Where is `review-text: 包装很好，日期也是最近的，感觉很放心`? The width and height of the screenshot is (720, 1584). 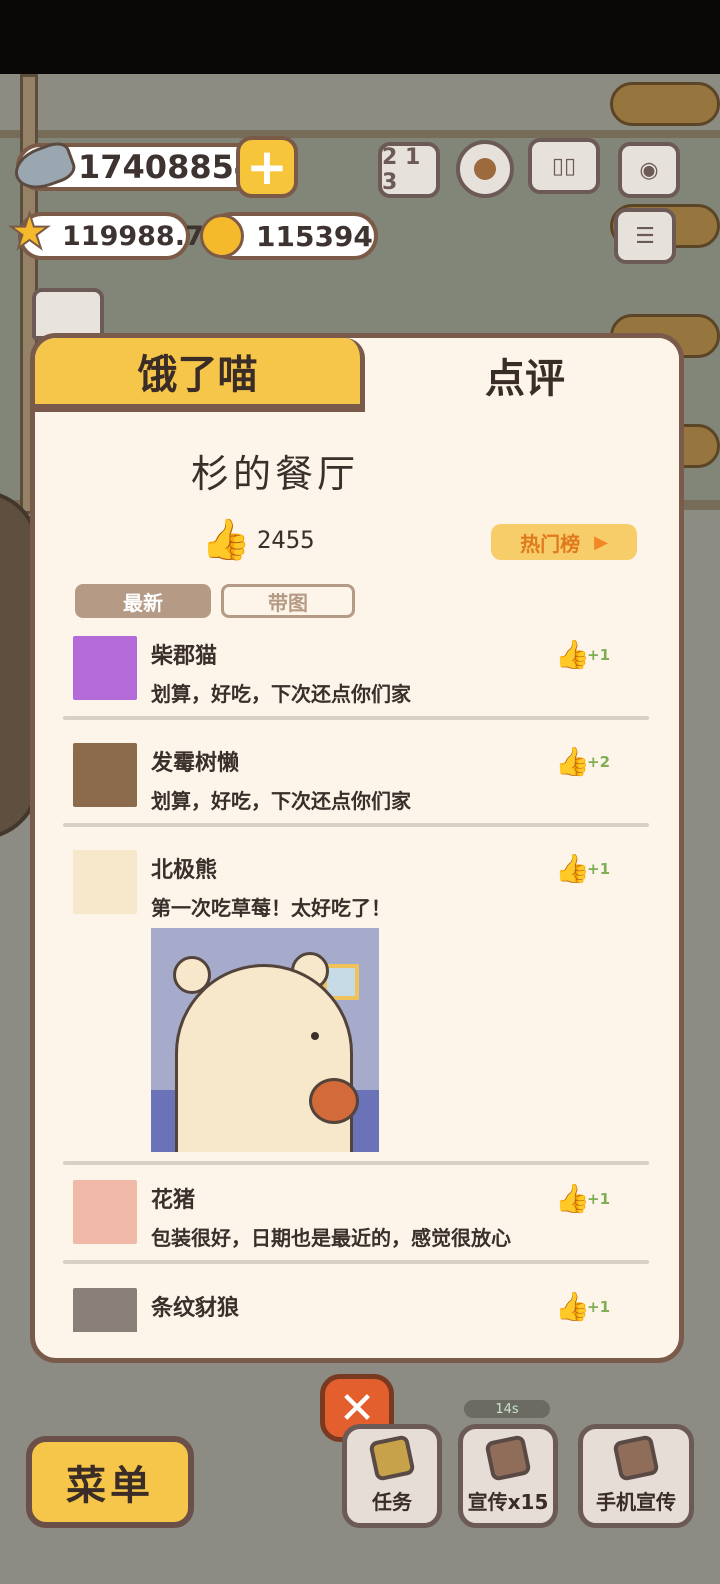 review-text: 包装很好，日期也是最近的，感觉很放心 is located at coordinates (331, 1238).